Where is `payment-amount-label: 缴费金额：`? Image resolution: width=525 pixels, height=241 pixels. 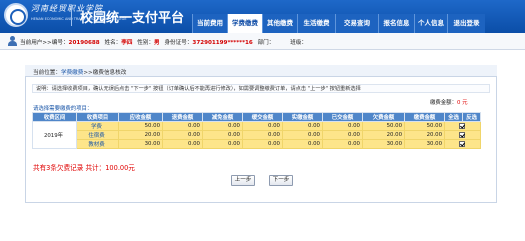 payment-amount-label: 缴费金额： is located at coordinates (443, 103).